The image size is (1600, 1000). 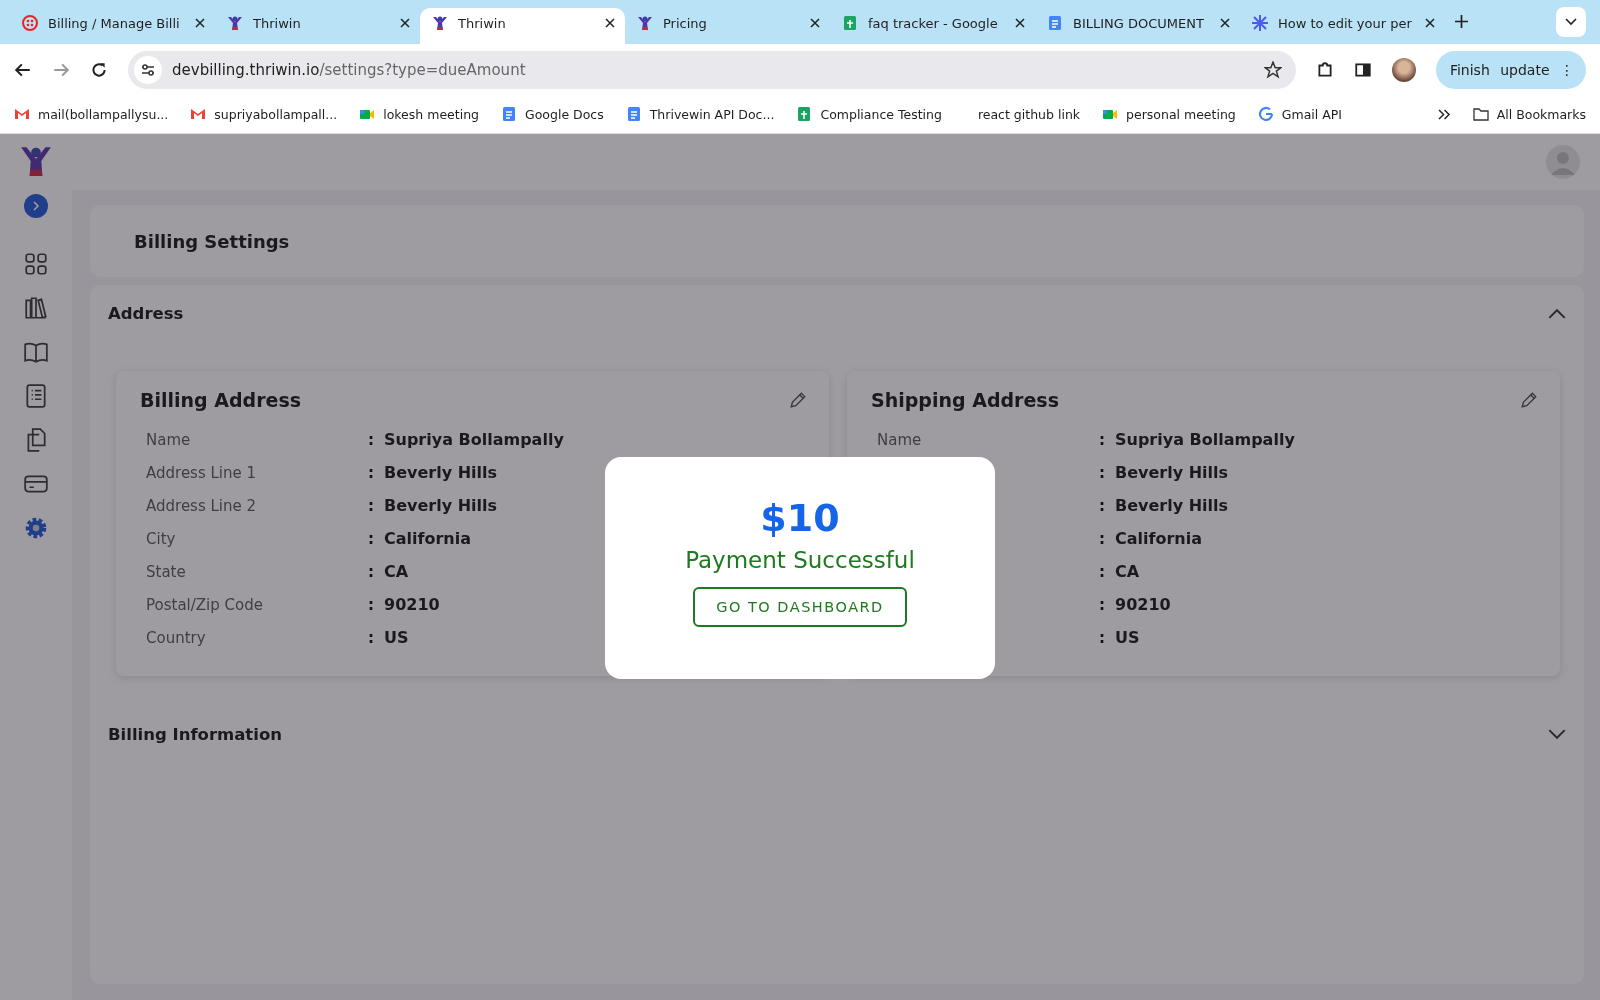 I want to click on success-message: Payment Successful, so click(x=800, y=560).